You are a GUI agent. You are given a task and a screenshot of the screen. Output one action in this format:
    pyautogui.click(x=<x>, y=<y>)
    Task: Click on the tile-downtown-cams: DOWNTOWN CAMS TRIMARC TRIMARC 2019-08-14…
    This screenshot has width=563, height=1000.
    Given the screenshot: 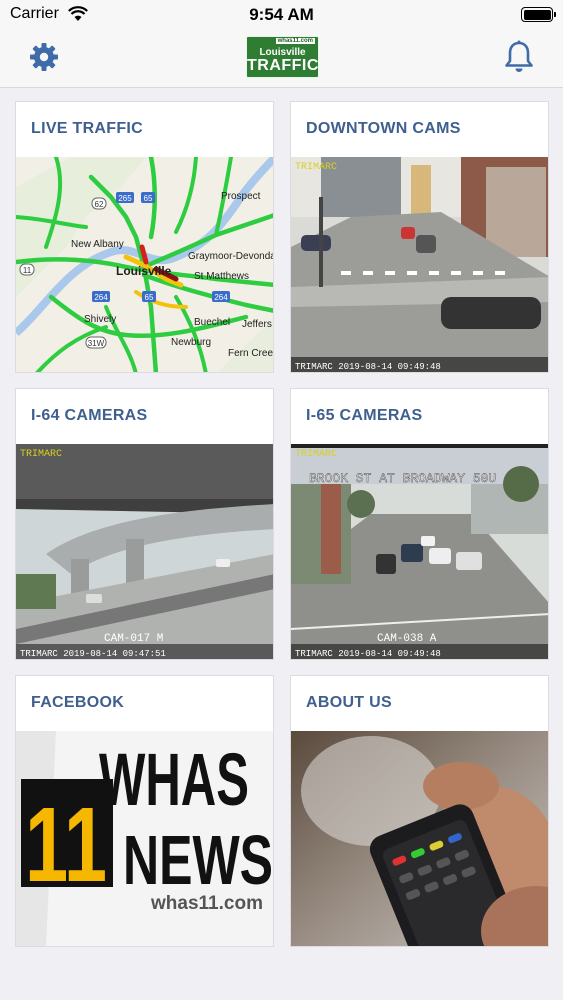 What is the action you would take?
    pyautogui.click(x=419, y=237)
    